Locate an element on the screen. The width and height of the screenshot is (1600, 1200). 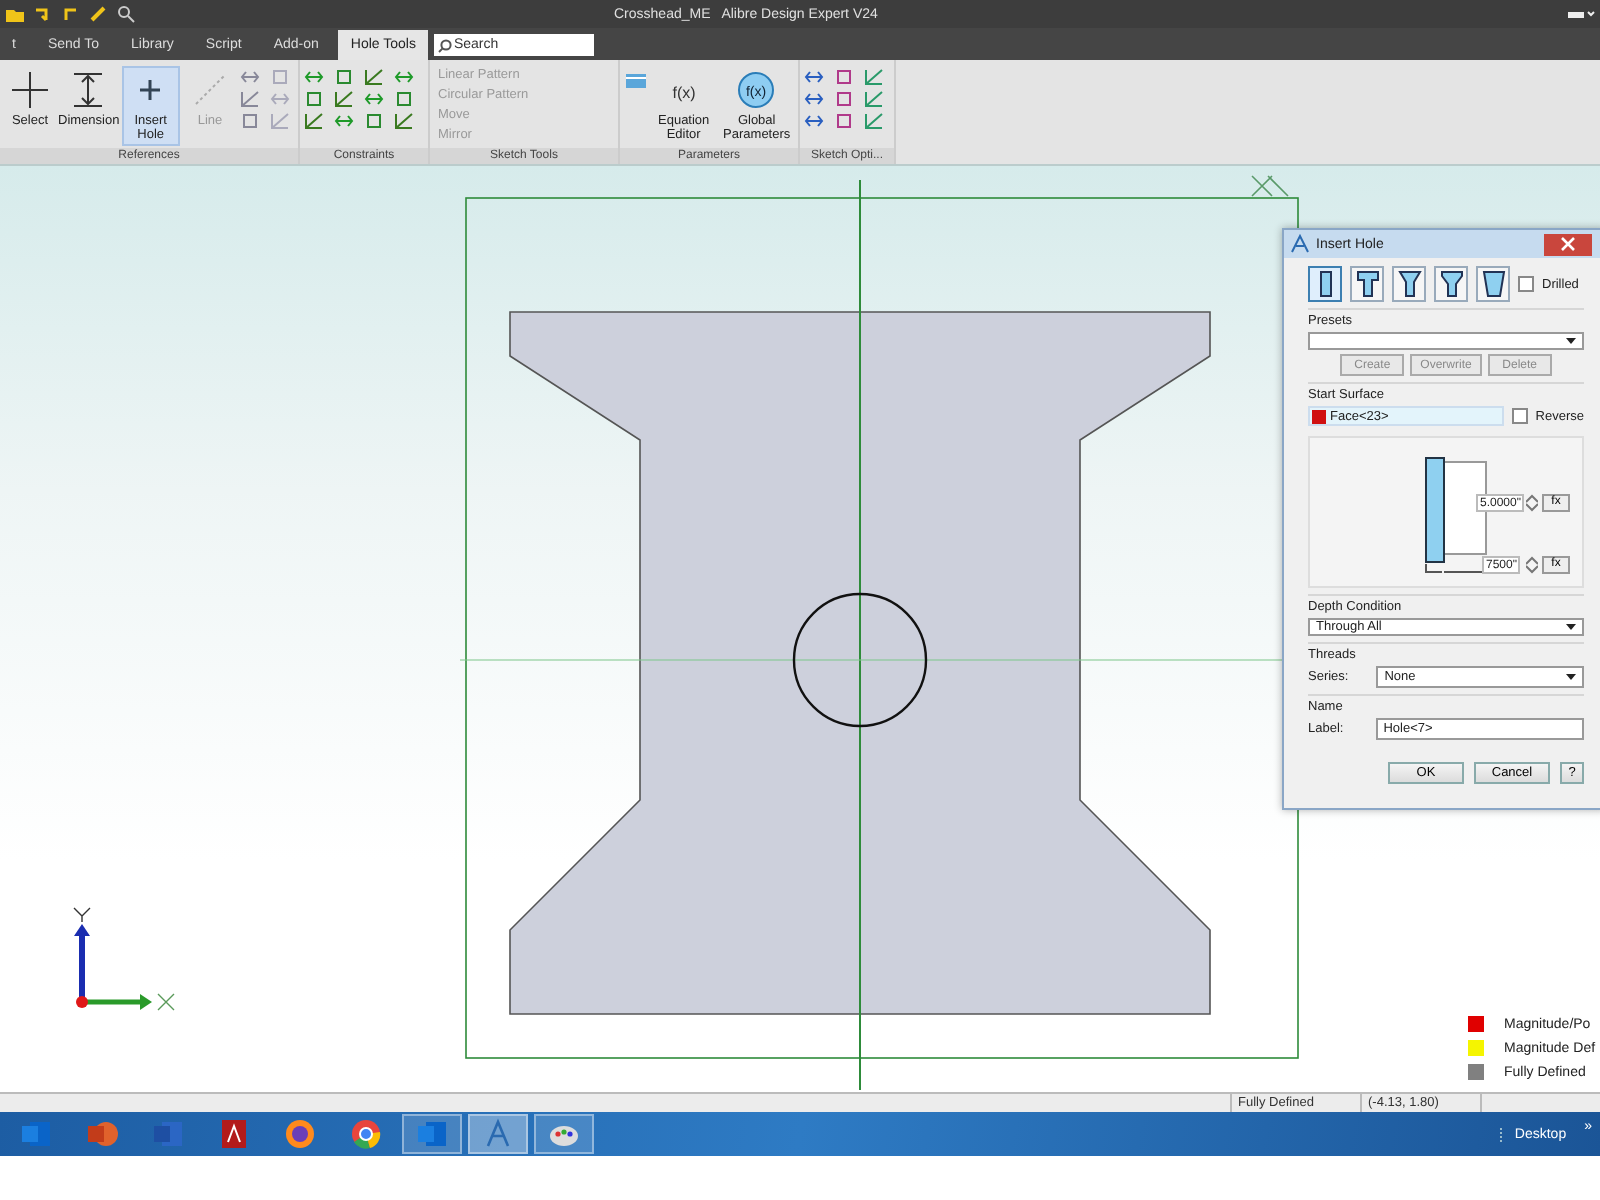
function-icon: f(x) is located at coordinates (683, 90).